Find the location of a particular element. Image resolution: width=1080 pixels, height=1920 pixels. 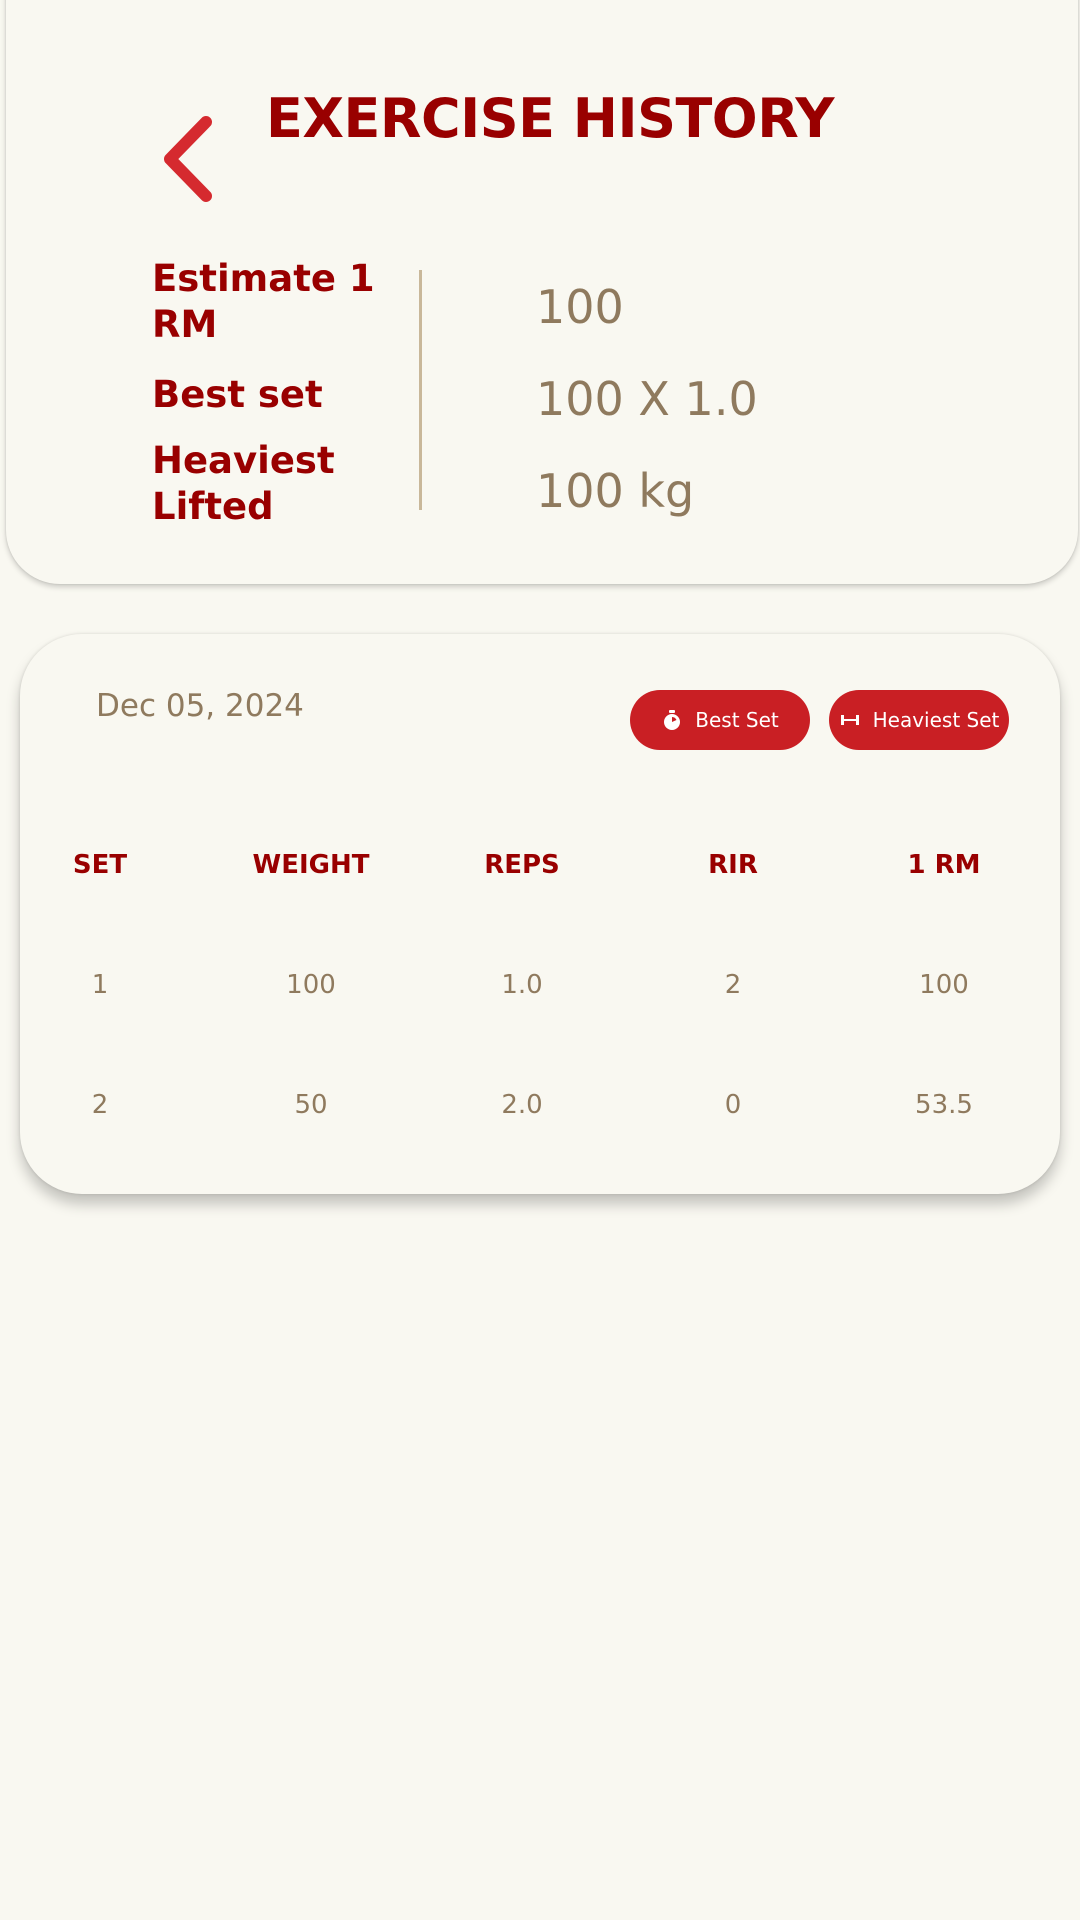

stat-value-best-set: 100 X 1.0 is located at coordinates (647, 399).